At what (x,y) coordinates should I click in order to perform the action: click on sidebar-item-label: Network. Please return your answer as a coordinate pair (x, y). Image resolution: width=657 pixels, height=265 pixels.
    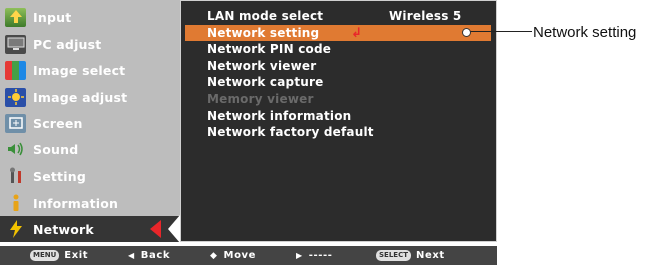
    Looking at the image, I should click on (63, 229).